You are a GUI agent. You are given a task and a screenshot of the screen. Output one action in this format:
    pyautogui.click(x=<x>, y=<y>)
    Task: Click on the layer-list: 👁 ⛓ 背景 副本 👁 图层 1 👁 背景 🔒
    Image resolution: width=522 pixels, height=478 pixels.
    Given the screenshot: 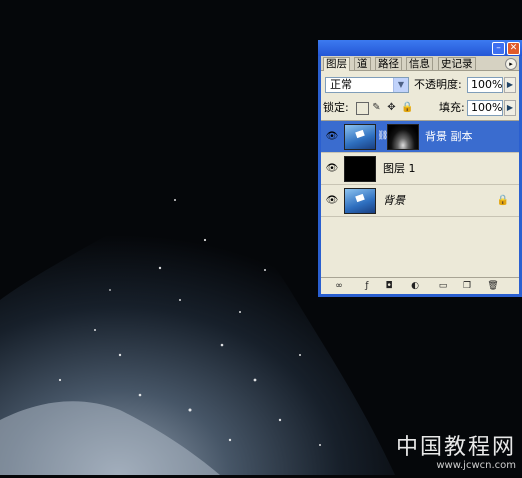 What is the action you would take?
    pyautogui.click(x=420, y=199)
    